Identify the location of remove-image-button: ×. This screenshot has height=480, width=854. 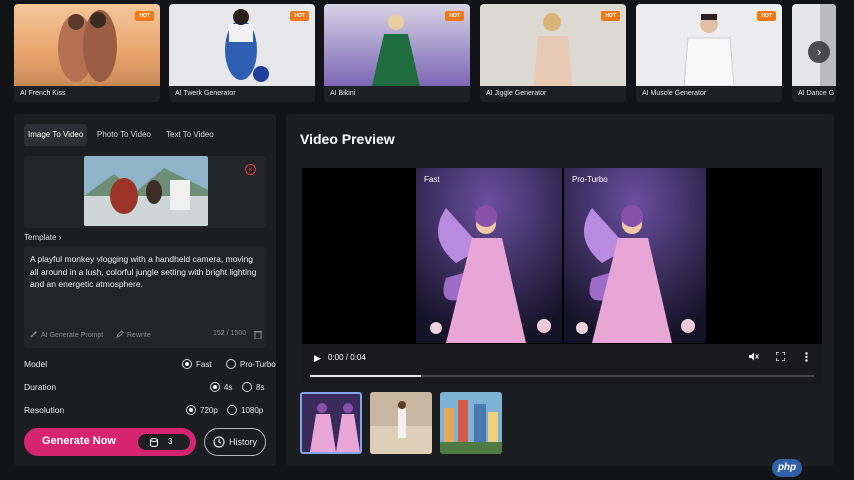
(250, 169).